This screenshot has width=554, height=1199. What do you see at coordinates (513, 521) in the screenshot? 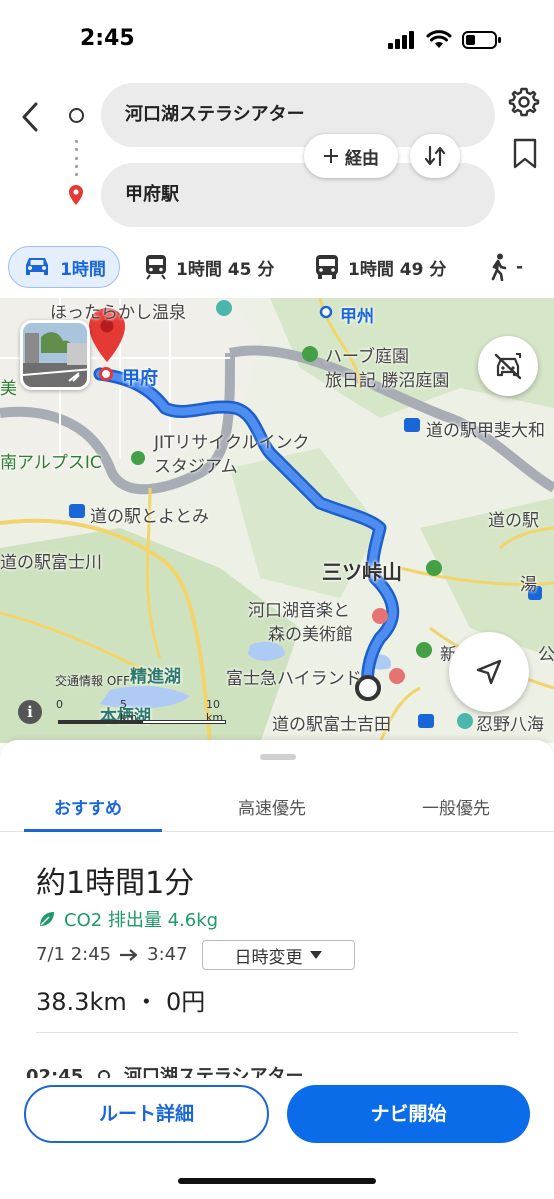
I see `map-label-michi-nishi: 道の駅` at bounding box center [513, 521].